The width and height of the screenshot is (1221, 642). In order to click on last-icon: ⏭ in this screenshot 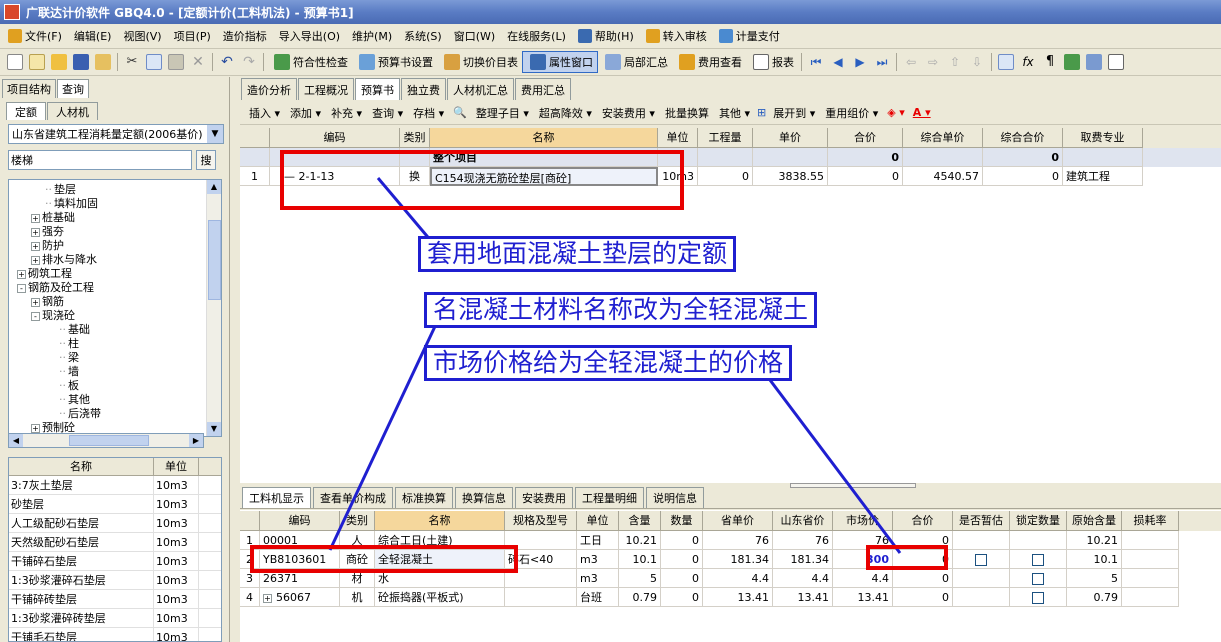, I will do `click(882, 62)`.